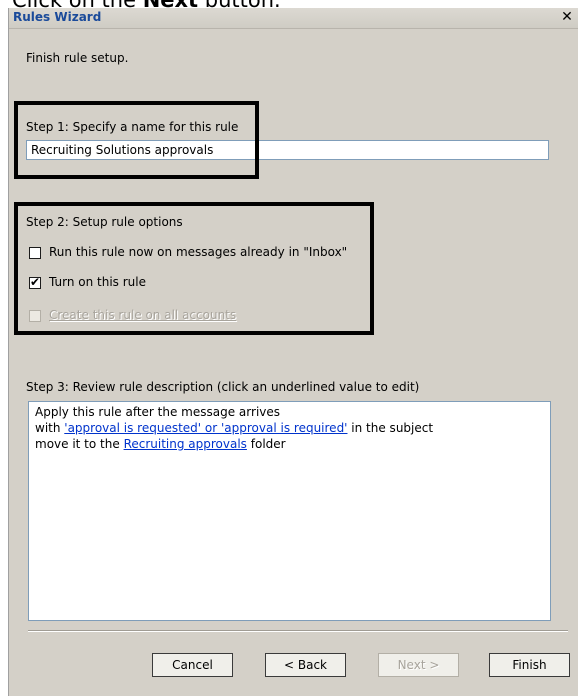 This screenshot has height=696, width=578. Describe the element at coordinates (390, 428) in the screenshot. I see `description-line-2-suffix: in the subject` at that location.